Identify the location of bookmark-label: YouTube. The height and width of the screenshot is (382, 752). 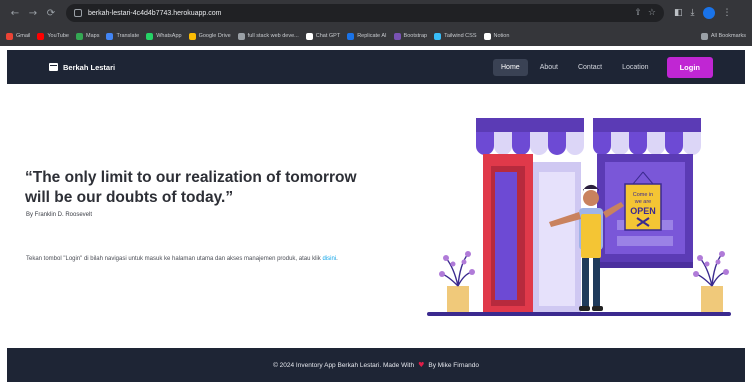
(58, 36).